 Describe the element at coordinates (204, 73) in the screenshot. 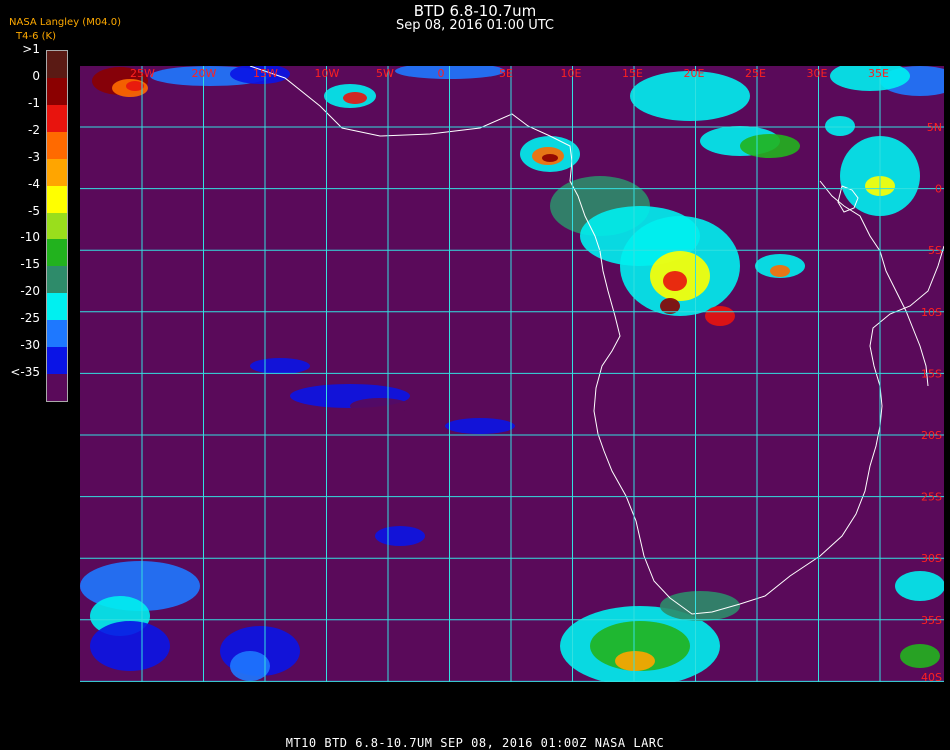

I see `longitude-label: 20W` at that location.